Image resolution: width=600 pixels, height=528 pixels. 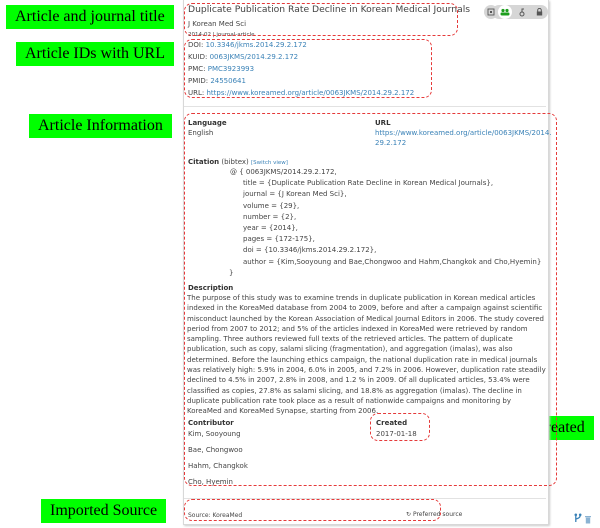 I want to click on divider, so click(x=365, y=106).